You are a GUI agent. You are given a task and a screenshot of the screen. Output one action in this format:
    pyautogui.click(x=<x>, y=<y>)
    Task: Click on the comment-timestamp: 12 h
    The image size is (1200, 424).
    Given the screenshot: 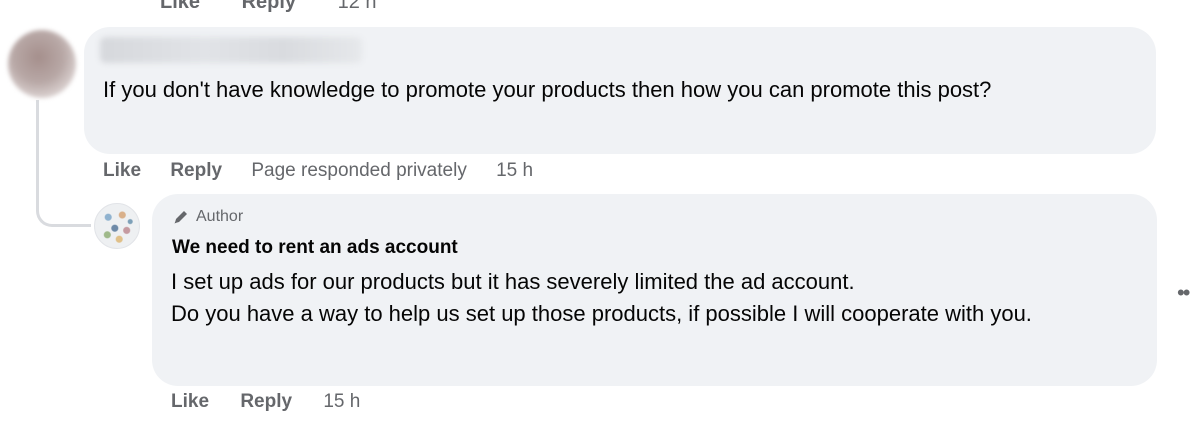 What is the action you would take?
    pyautogui.click(x=357, y=6)
    